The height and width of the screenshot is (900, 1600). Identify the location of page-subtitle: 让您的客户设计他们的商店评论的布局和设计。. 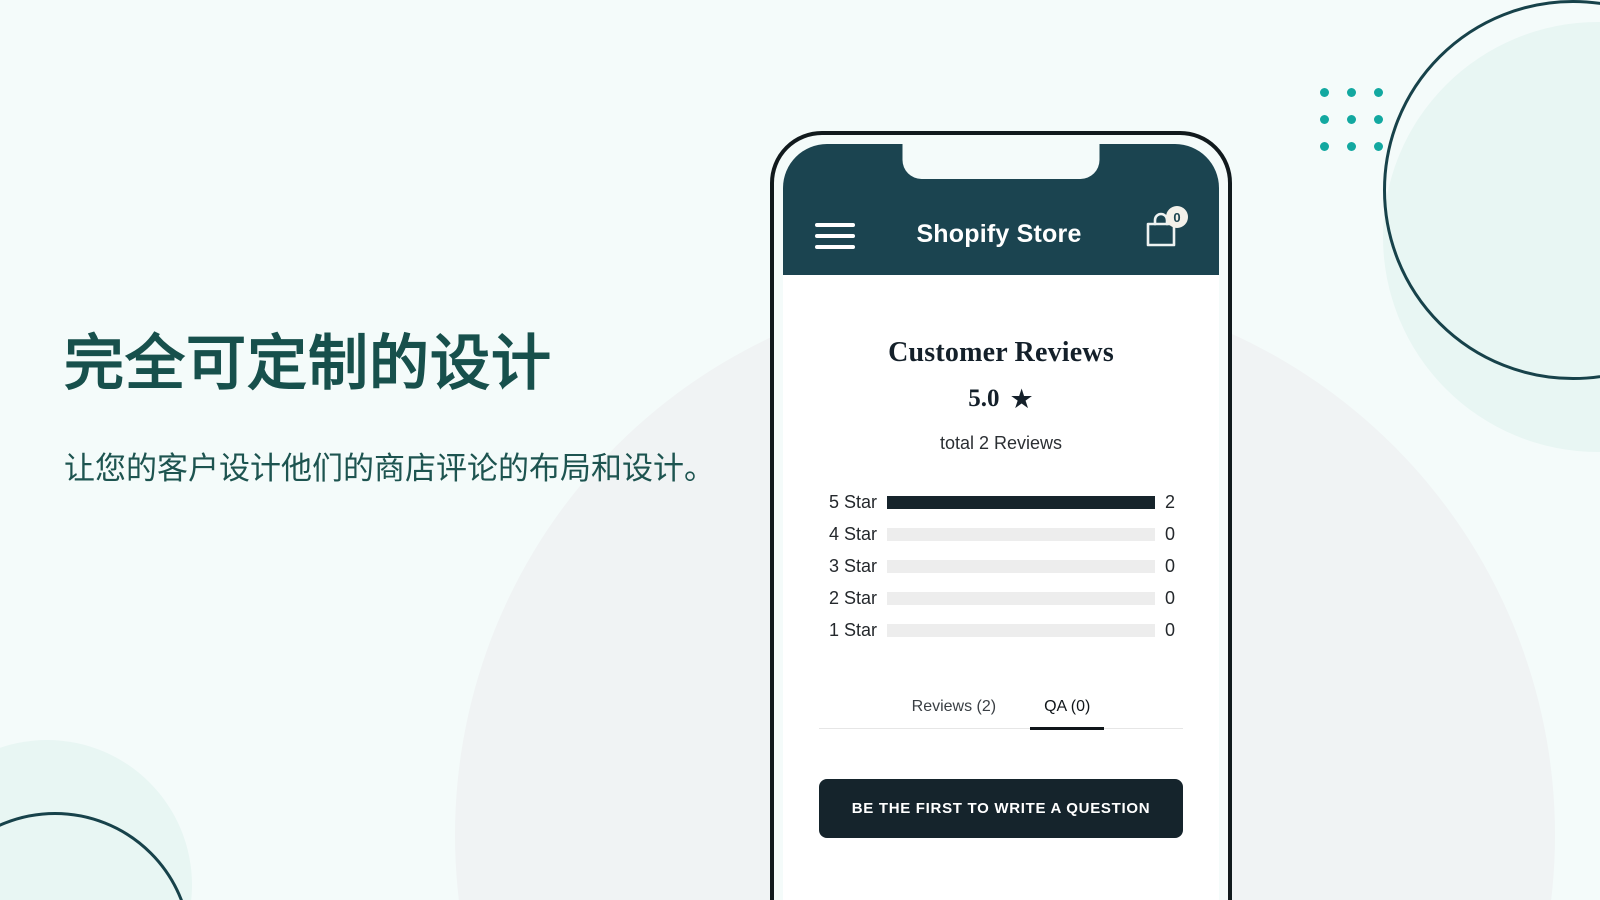
(389, 469).